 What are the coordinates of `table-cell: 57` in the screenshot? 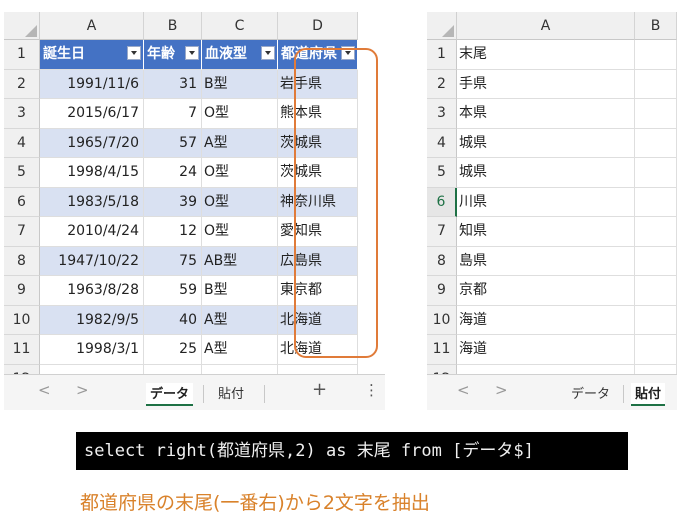 It's located at (173, 143).